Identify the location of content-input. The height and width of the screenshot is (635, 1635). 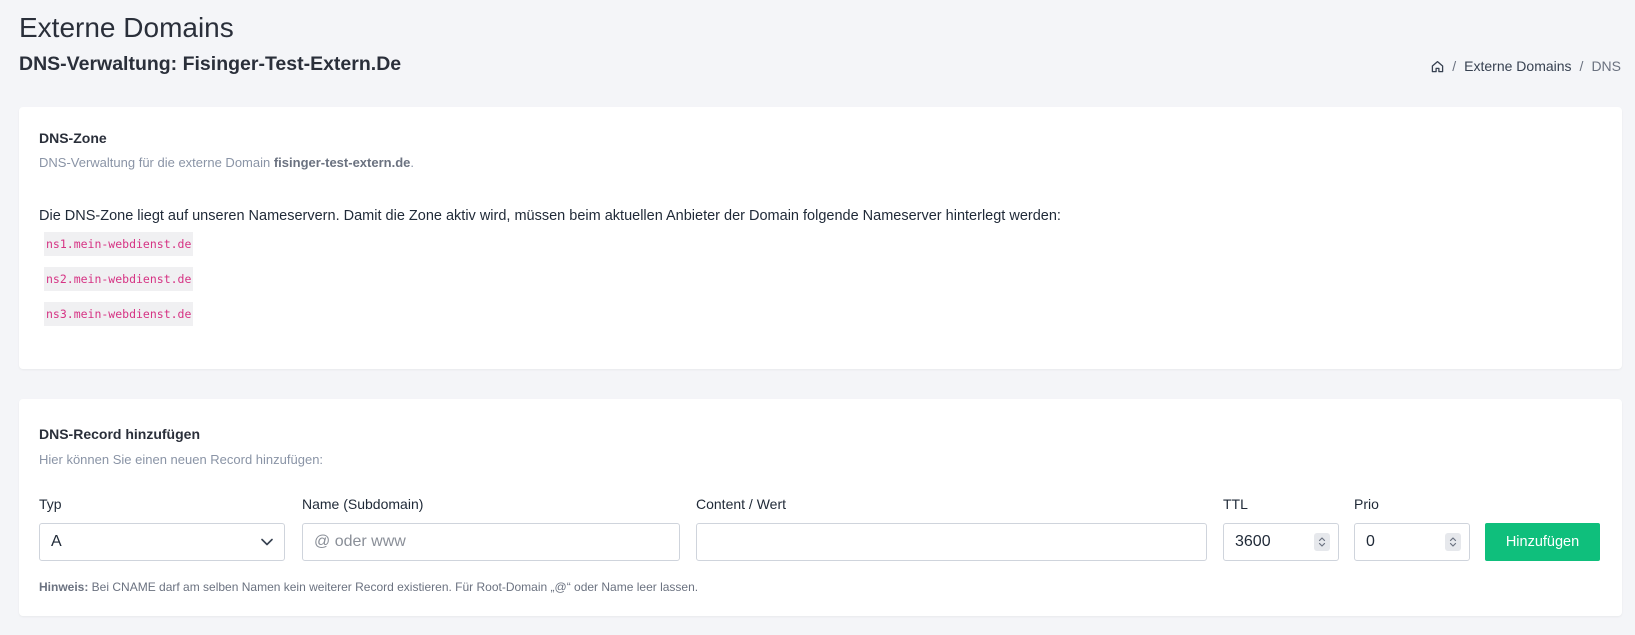
(951, 542).